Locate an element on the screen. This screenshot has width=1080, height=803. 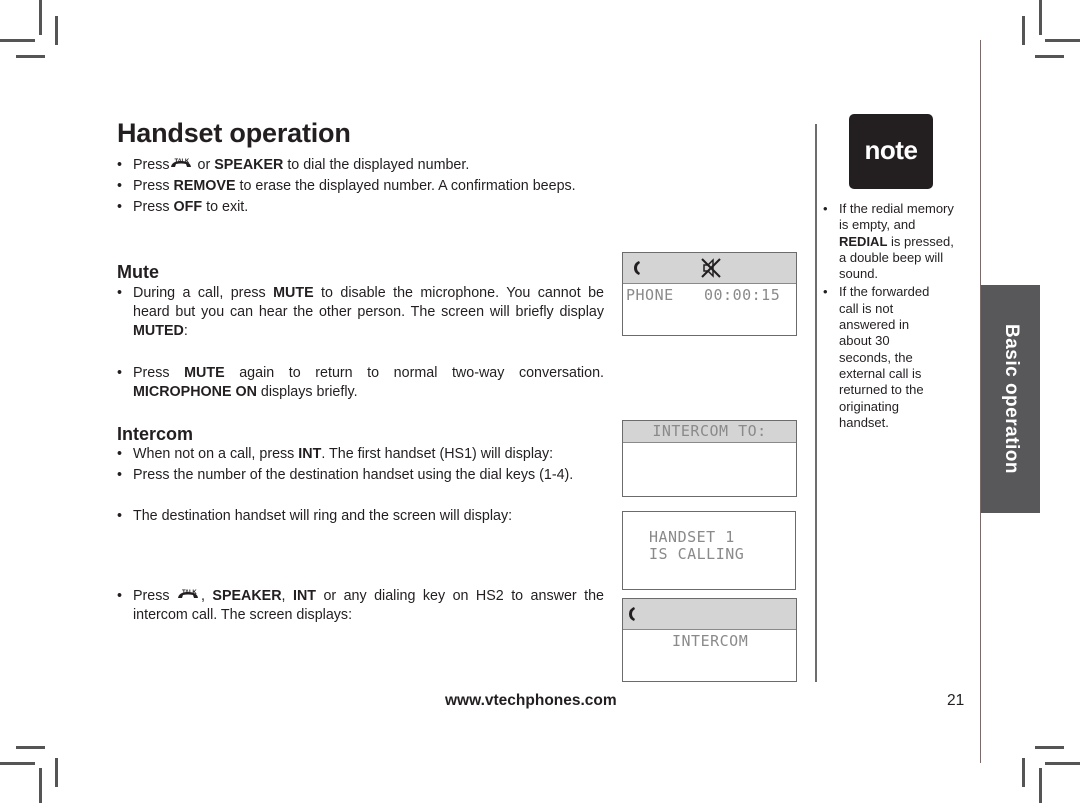
section-tab: Basic operation is located at coordinates (1010, 399).